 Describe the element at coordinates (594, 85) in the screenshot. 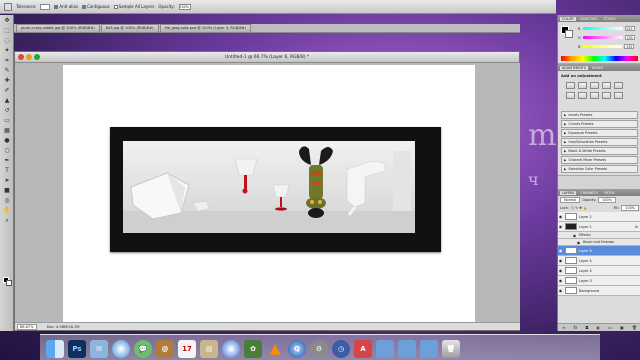

I see `curves-icon` at that location.